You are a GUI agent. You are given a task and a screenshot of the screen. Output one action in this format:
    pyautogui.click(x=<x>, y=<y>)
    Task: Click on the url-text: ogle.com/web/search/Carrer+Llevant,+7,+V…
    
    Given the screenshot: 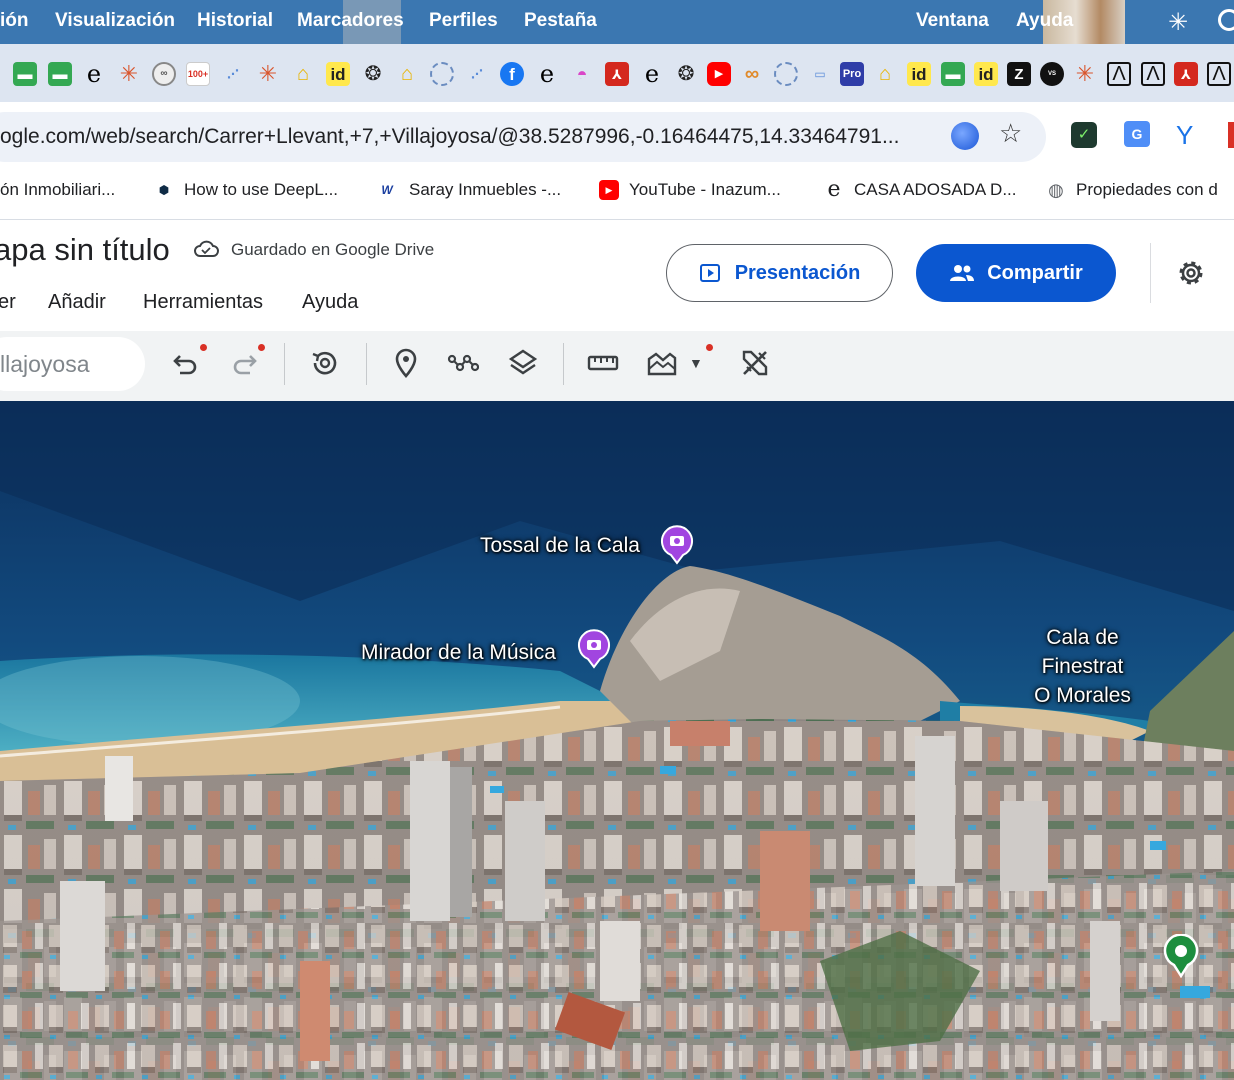 What is the action you would take?
    pyautogui.click(x=449, y=137)
    